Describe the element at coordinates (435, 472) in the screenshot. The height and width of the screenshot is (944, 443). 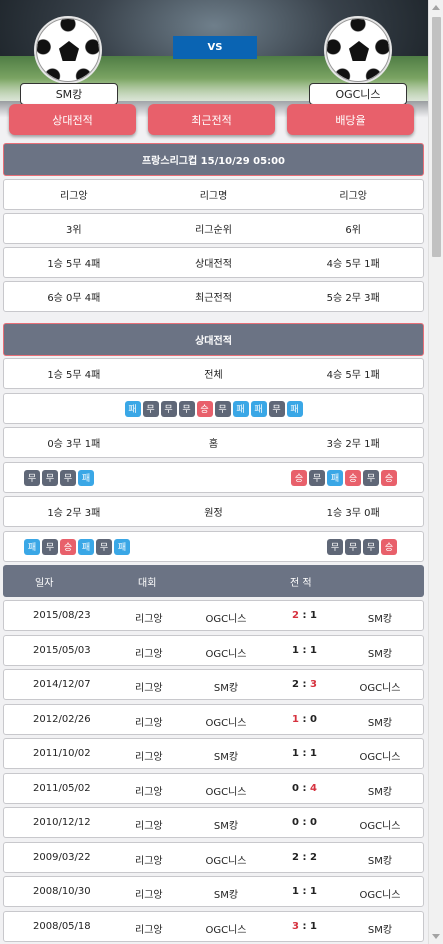
I see `scrollbar` at that location.